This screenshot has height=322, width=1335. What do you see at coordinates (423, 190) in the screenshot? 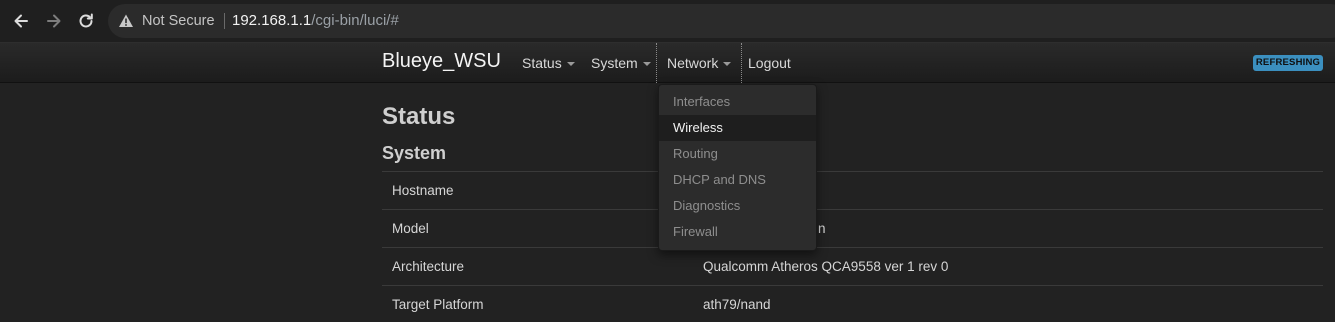
I see `row-key: Hostname` at bounding box center [423, 190].